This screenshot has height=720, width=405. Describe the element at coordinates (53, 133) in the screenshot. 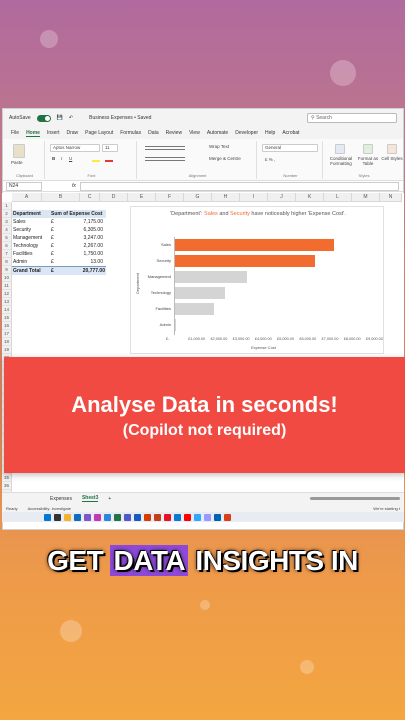

I see `menu-tab-insert: Insert` at that location.